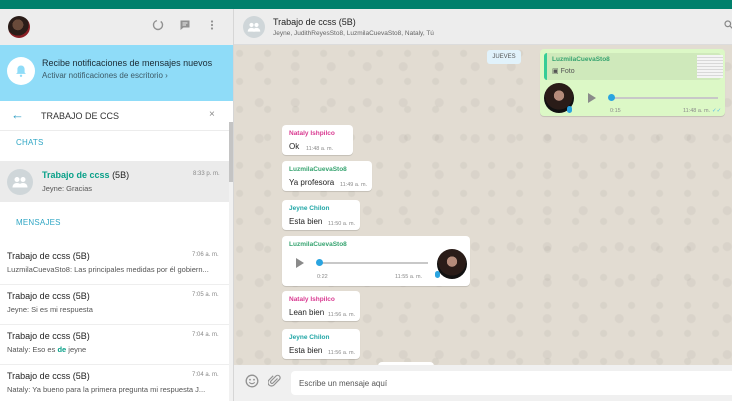 The image size is (732, 401). Describe the element at coordinates (376, 261) in the screenshot. I see `incoming-voice-message: LuzmilaCuevaSto8 0:22 11:55 a. m.` at that location.